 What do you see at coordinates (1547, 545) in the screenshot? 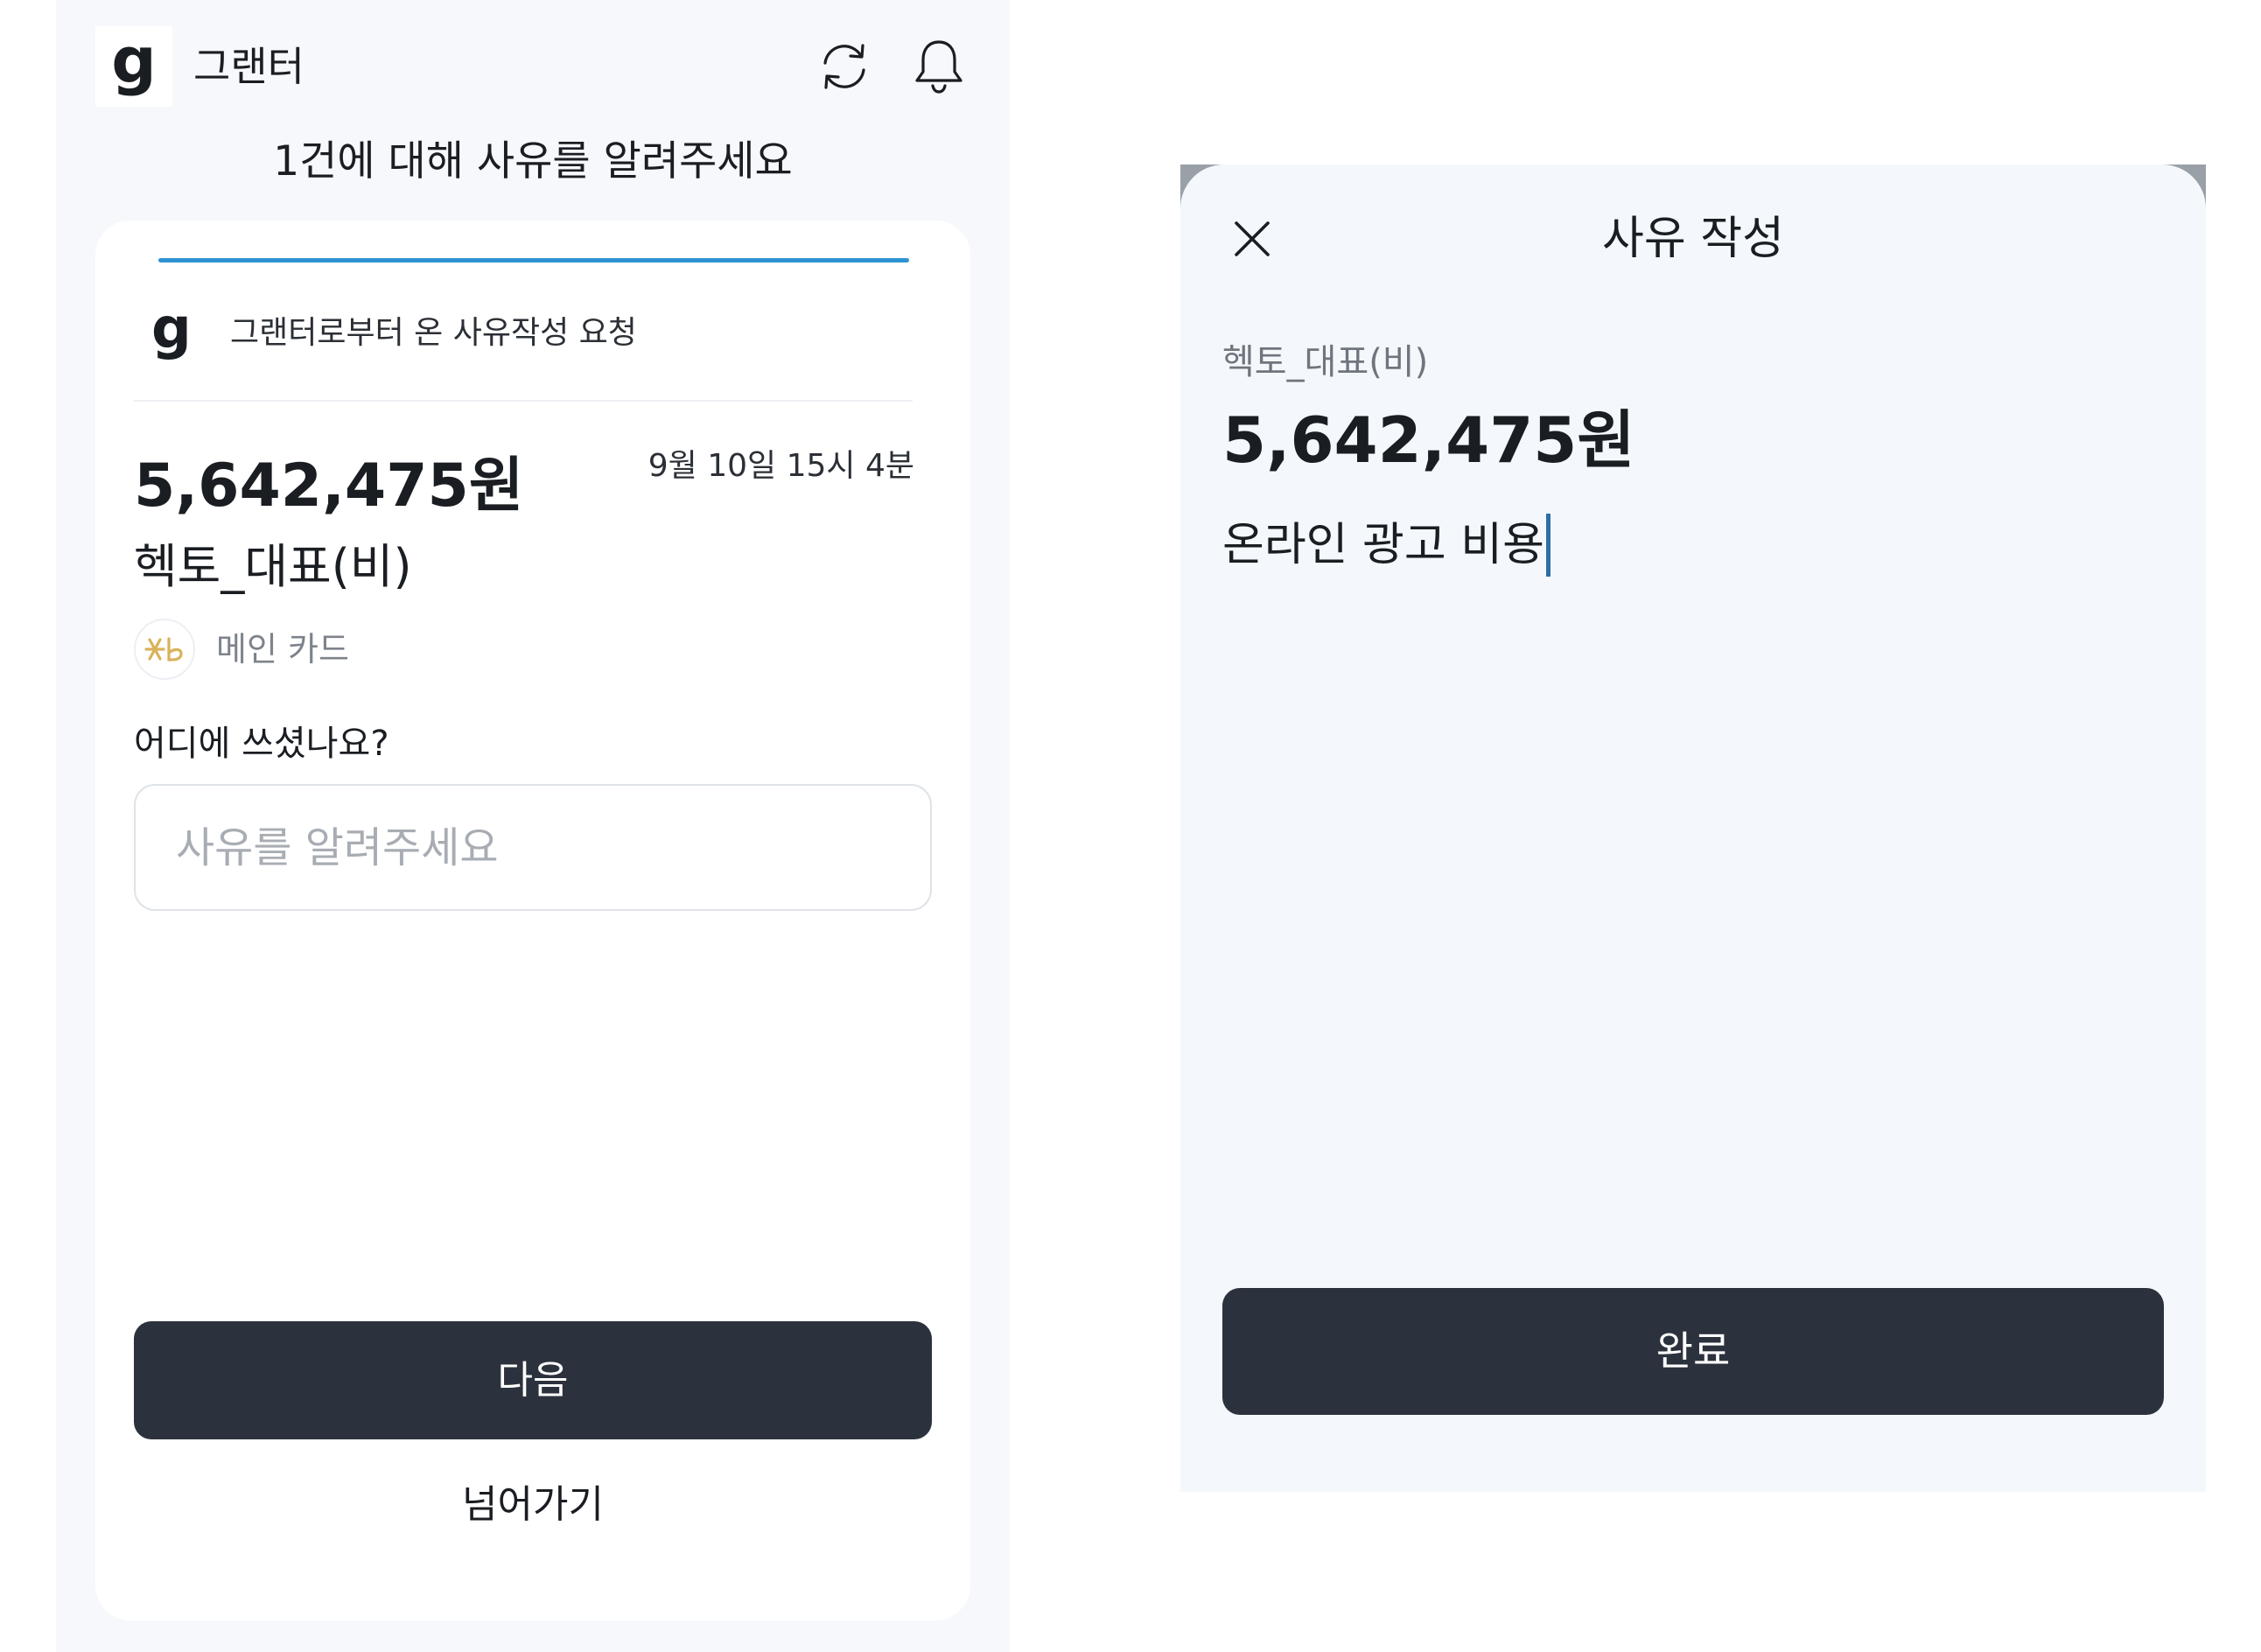
I see `text-cursor` at bounding box center [1547, 545].